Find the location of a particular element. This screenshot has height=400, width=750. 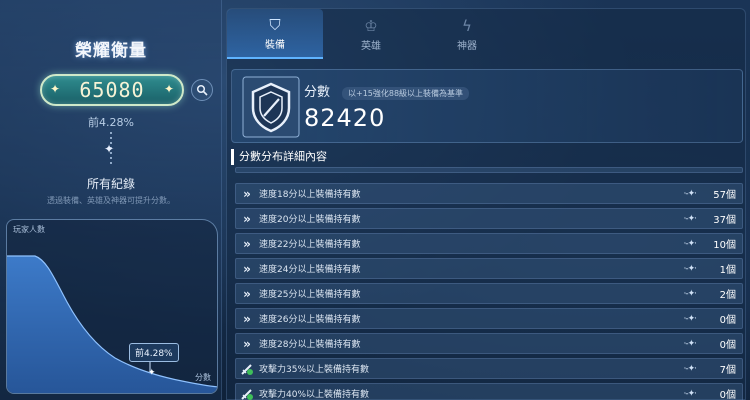

graph-y-label: 玩家人數 is located at coordinates (29, 229).